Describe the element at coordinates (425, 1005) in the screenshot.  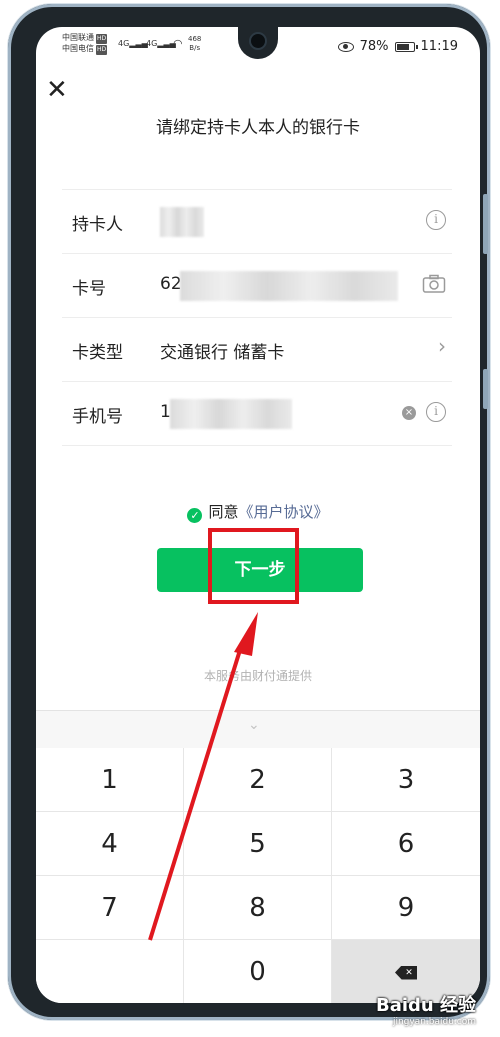
I see `watermark-logo: Baidu 经验` at that location.